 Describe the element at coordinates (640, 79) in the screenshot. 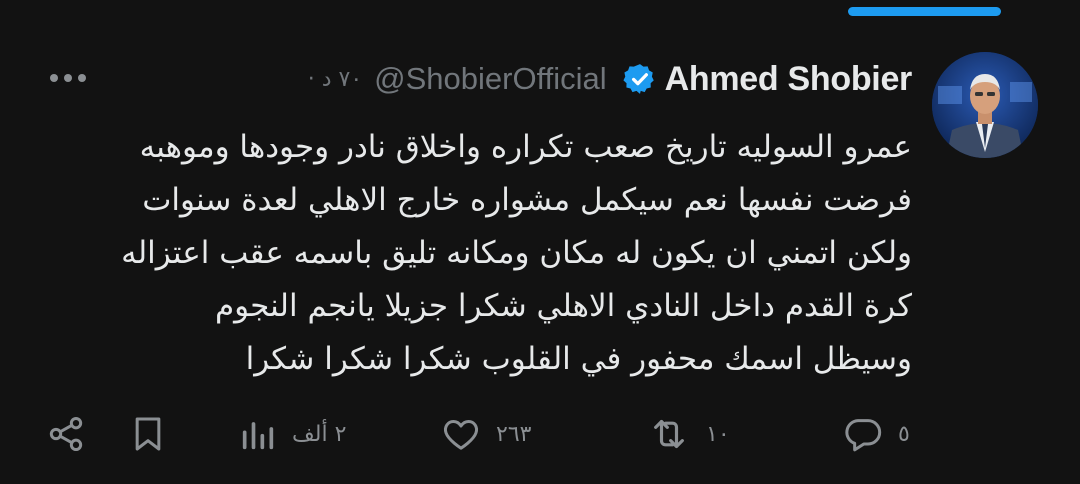

I see `verified-badge-icon` at that location.